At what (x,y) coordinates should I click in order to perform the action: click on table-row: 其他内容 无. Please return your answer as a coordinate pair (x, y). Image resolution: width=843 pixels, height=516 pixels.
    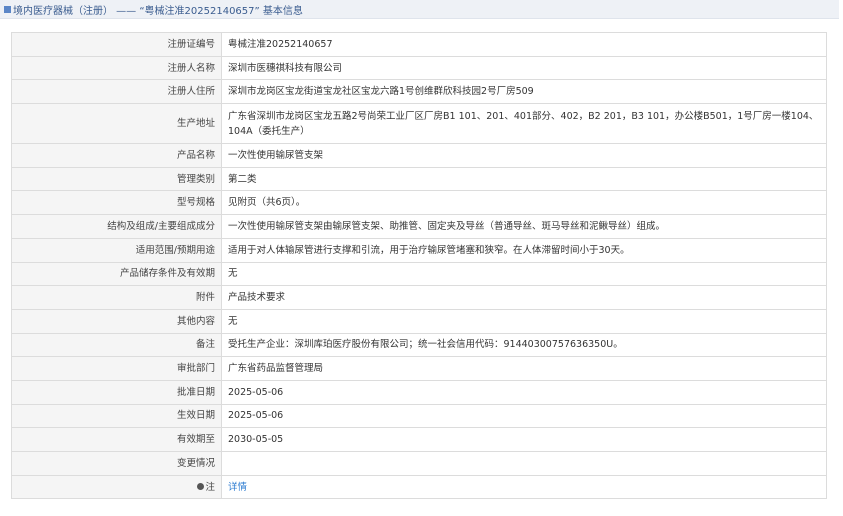
    Looking at the image, I should click on (419, 321).